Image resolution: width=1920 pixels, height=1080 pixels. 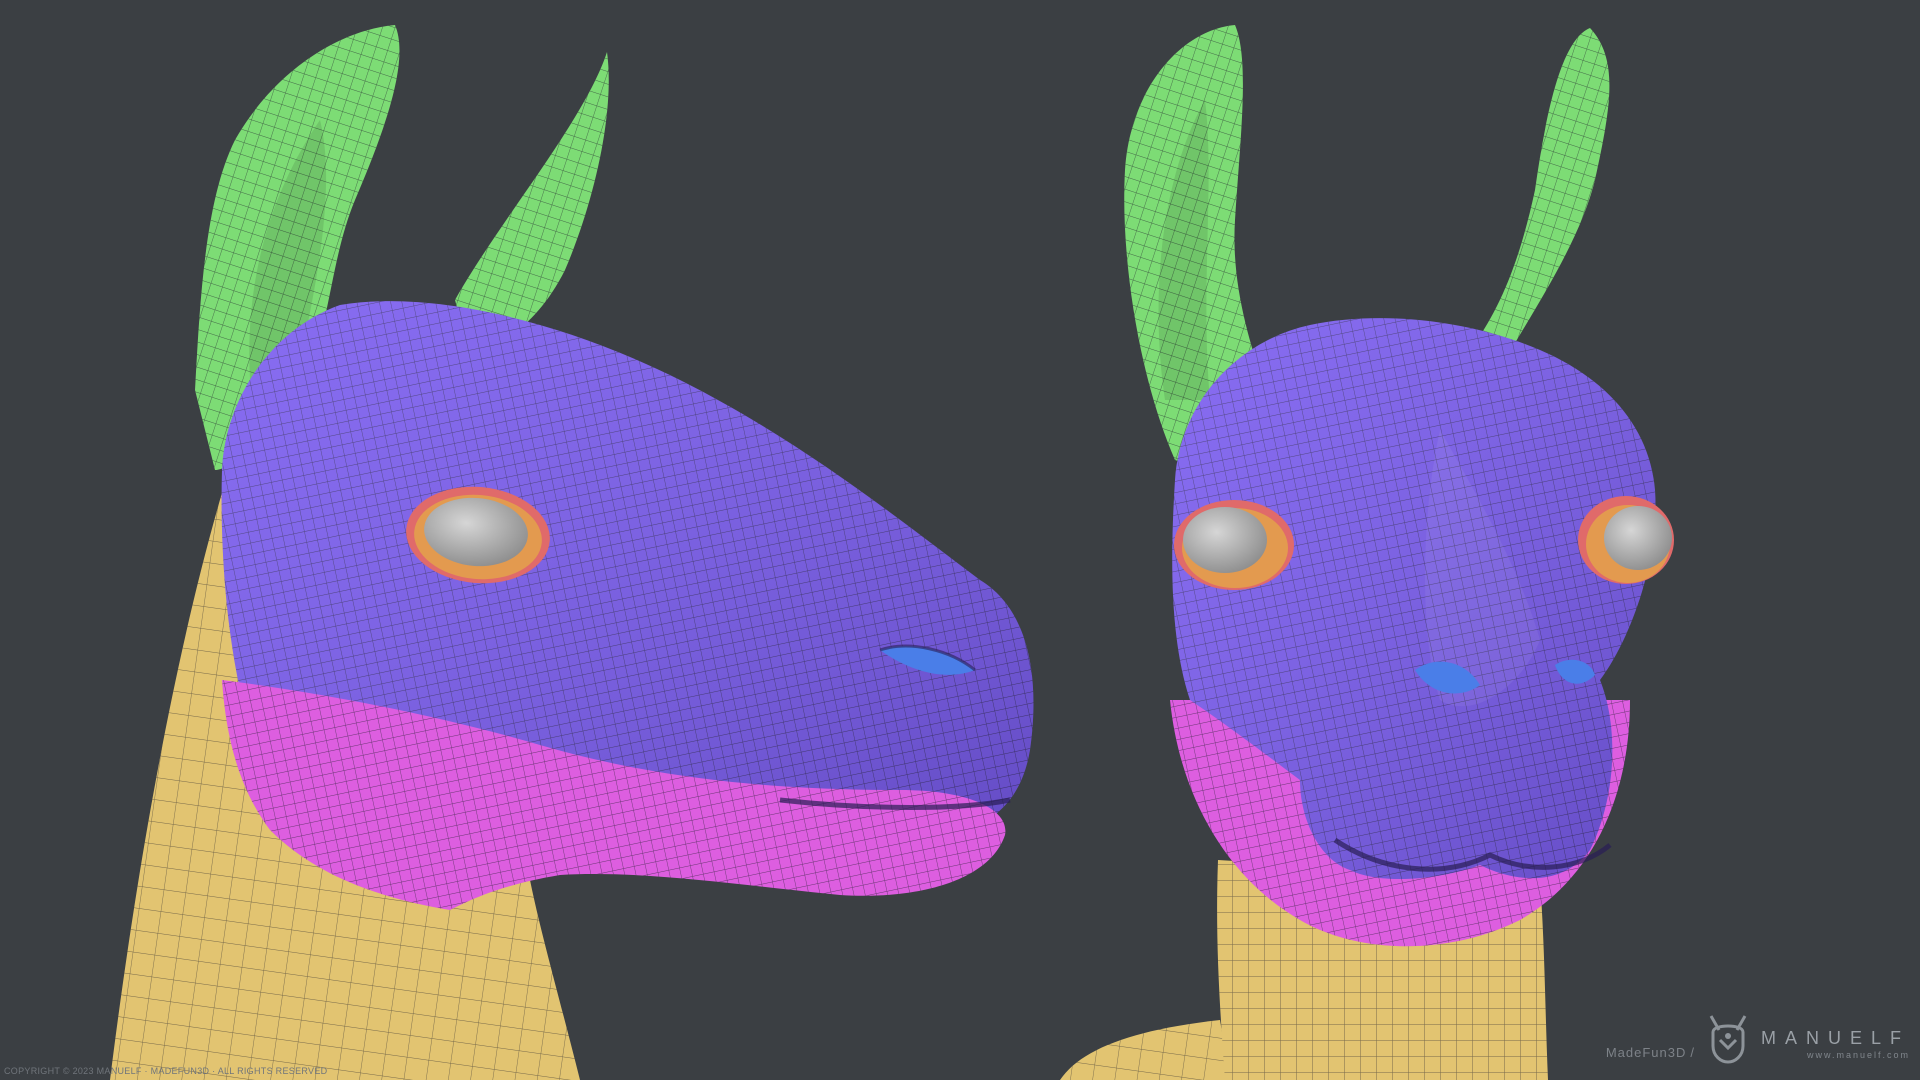 I want to click on studio-name: MadeFun3D, so click(x=1646, y=1052).